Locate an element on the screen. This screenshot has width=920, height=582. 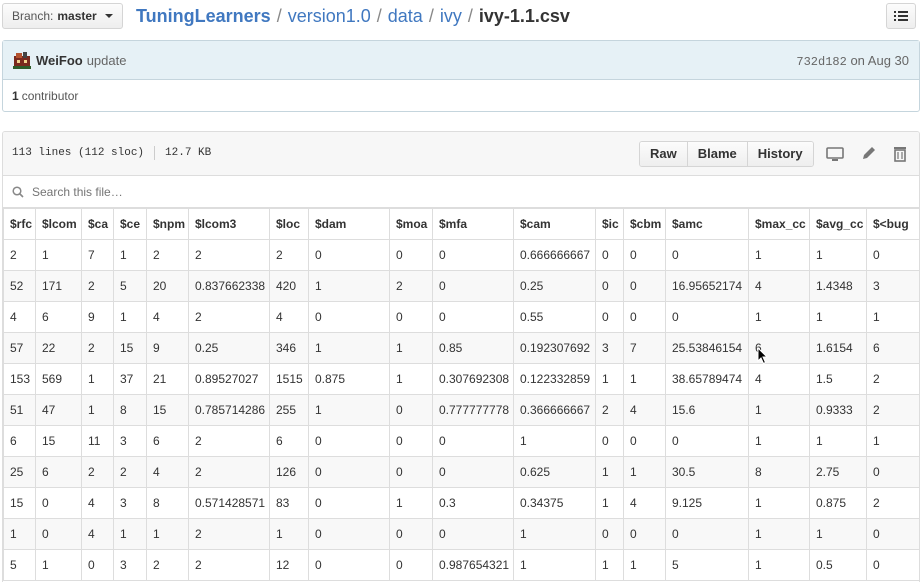
column-header: $<bug is located at coordinates (892, 224).